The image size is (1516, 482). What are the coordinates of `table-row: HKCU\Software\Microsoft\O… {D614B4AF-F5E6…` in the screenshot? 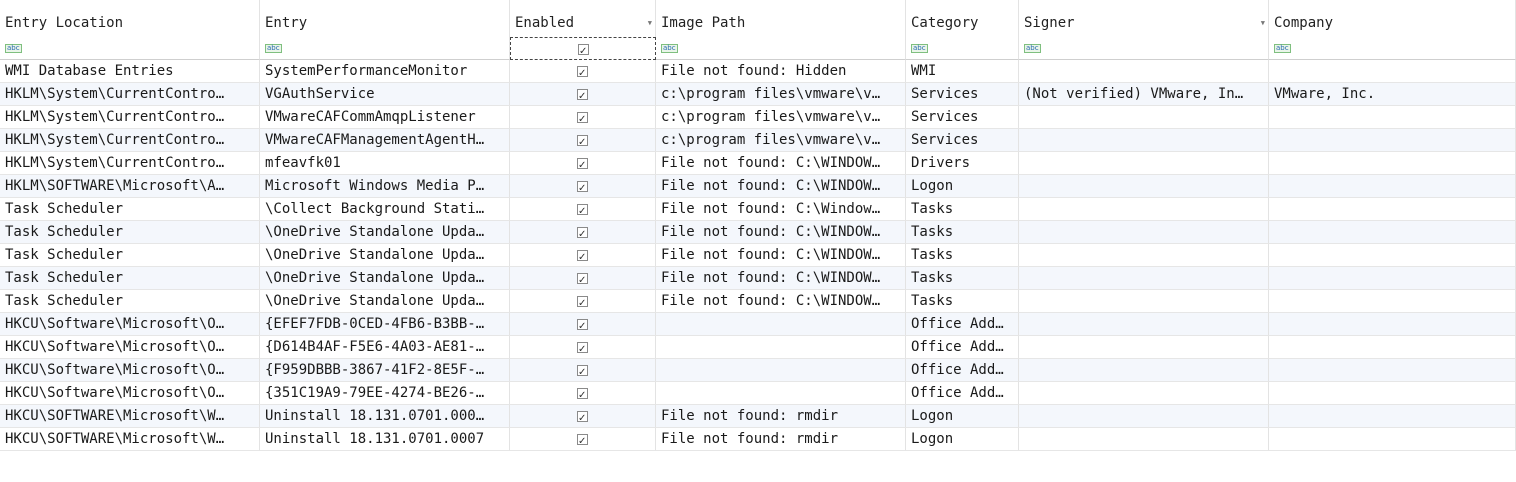 It's located at (758, 347).